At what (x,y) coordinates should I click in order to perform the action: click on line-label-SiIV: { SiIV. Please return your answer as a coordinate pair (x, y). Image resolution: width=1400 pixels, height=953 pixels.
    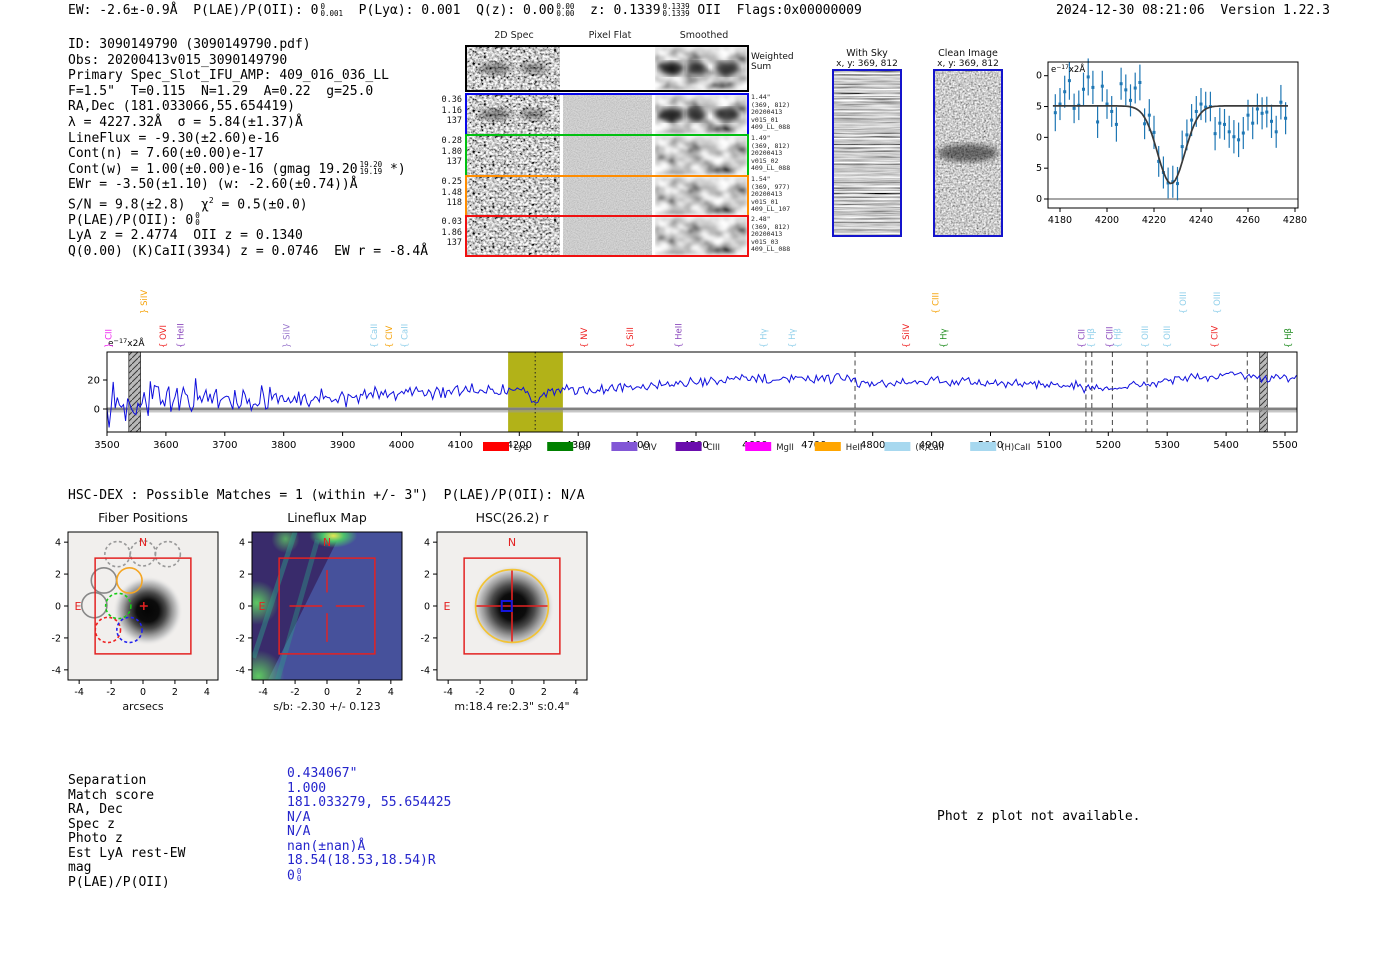
    Looking at the image, I should click on (907, 336).